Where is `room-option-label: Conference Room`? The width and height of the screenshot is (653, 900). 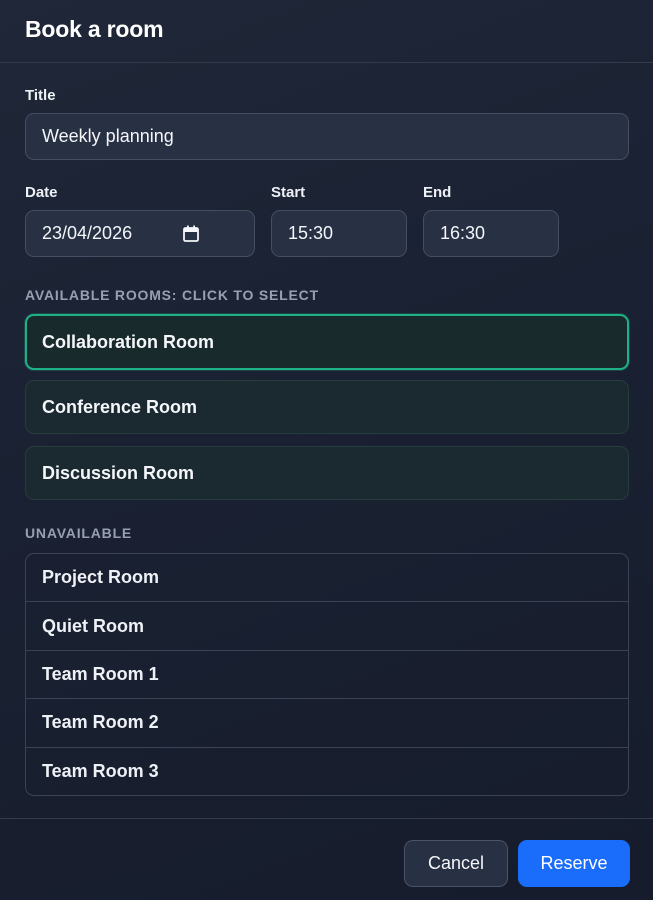 room-option-label: Conference Room is located at coordinates (120, 406).